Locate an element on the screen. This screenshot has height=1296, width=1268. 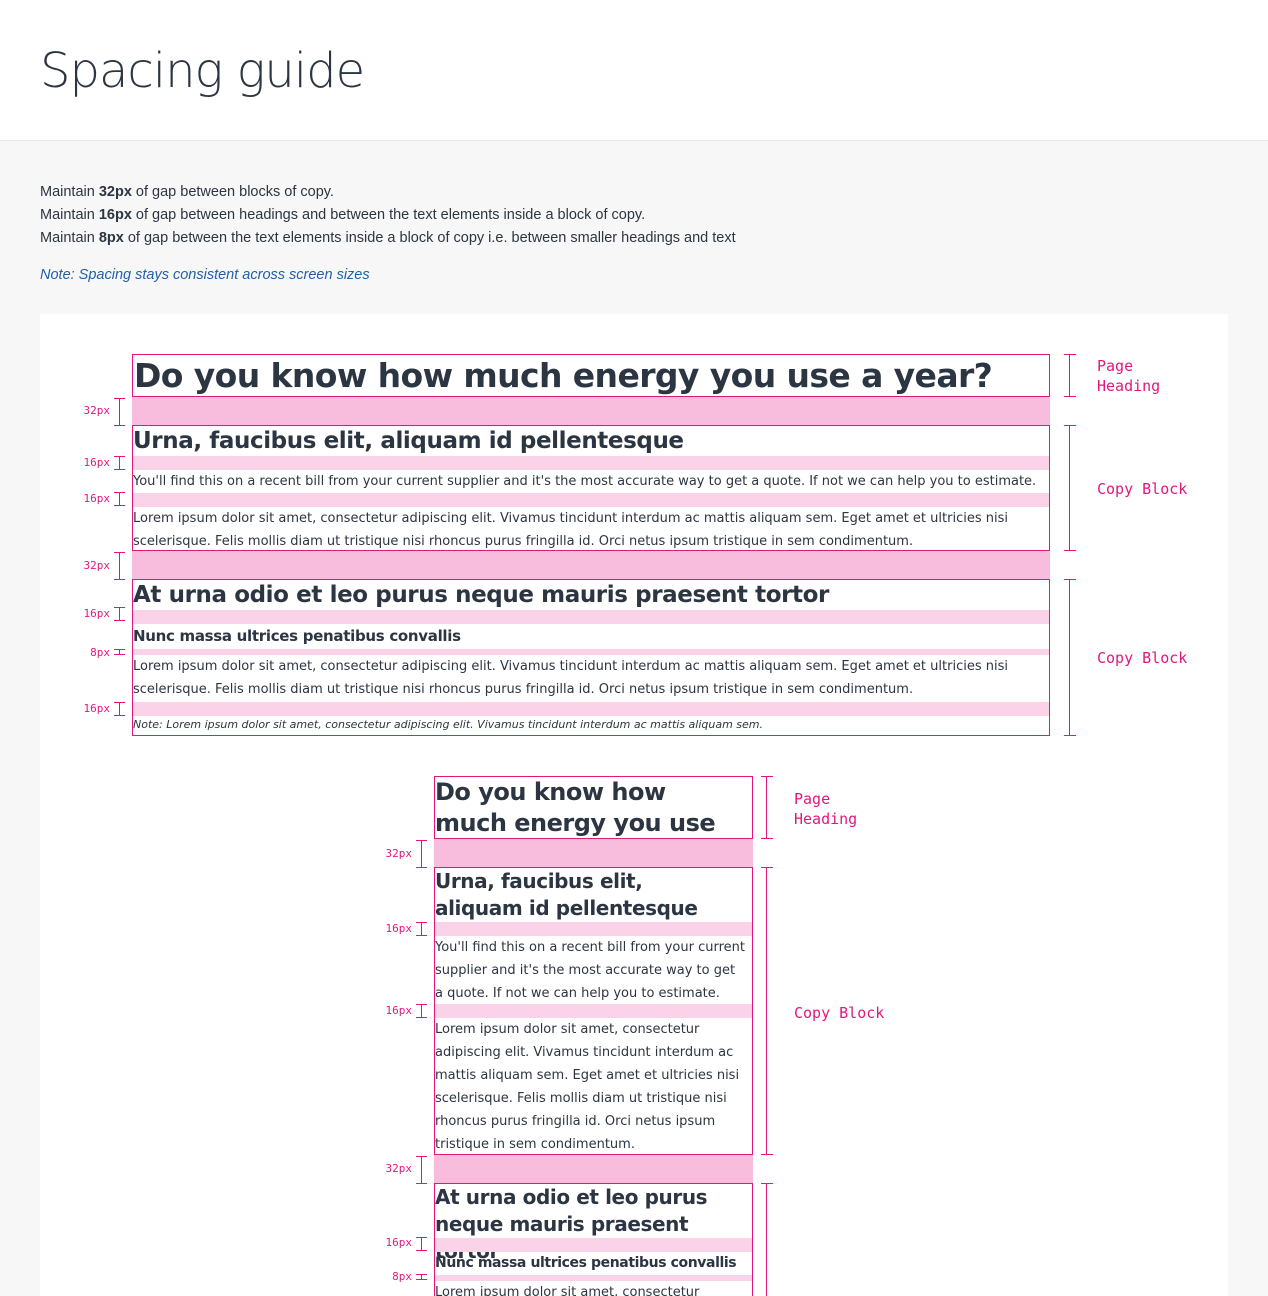
desktop-block2-subheading: Nunc massa ultrices penatibus convallis is located at coordinates (297, 636).